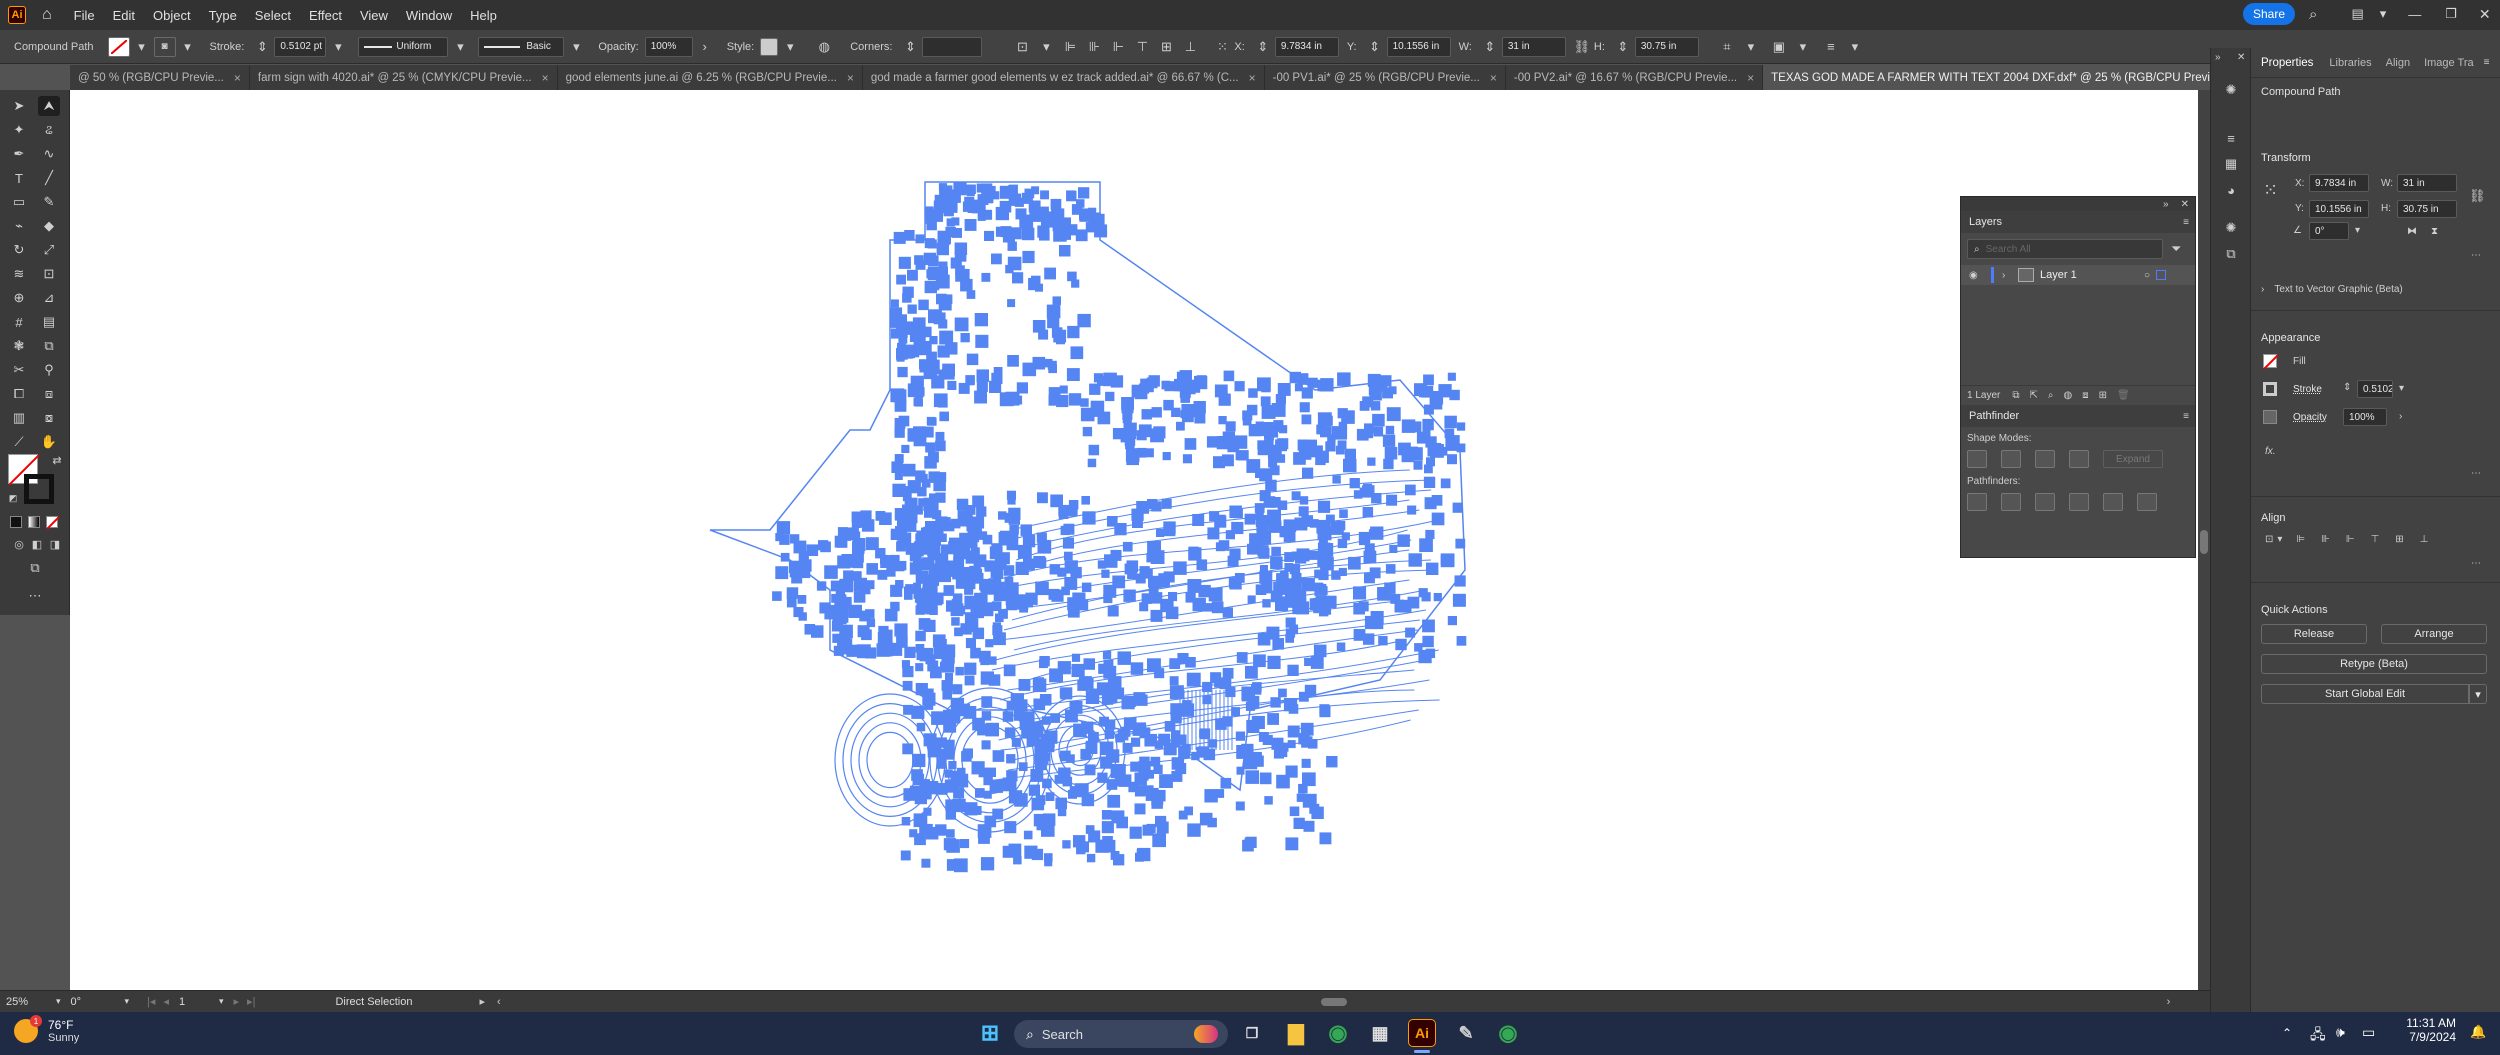 This screenshot has height=1055, width=2500. Describe the element at coordinates (1831, 47) in the screenshot. I see `panel-menu-icon: ≡` at that location.